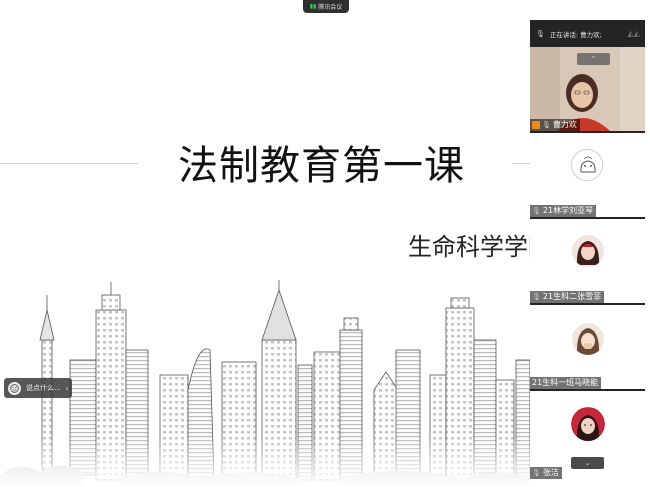  What do you see at coordinates (321, 166) in the screenshot?
I see `slide-title: 法制教育第一课` at bounding box center [321, 166].